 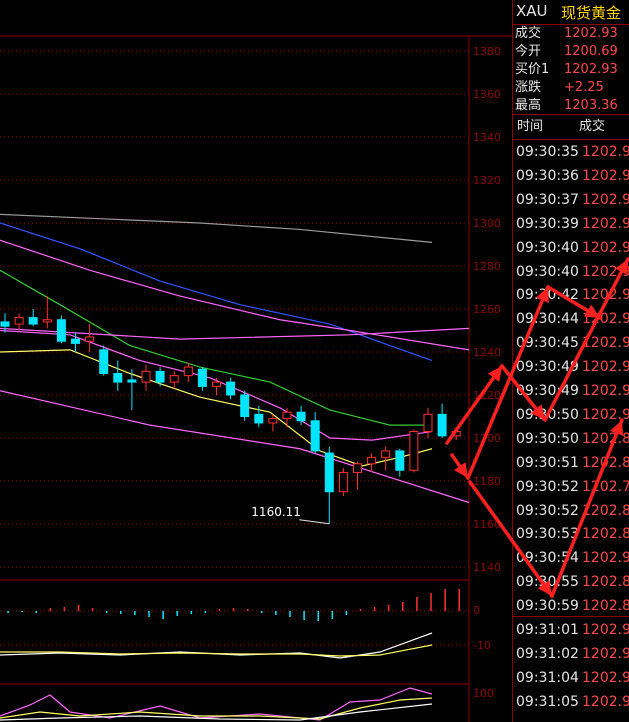 What do you see at coordinates (216, 408) in the screenshot?
I see `ma-short-line` at bounding box center [216, 408].